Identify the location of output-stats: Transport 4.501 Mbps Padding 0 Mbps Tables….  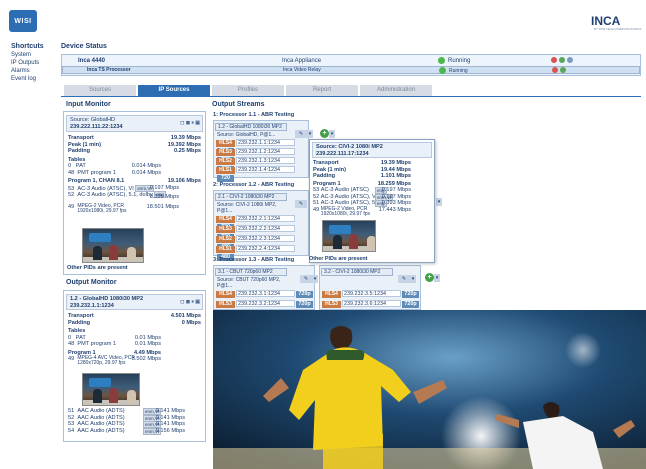
(134, 339).